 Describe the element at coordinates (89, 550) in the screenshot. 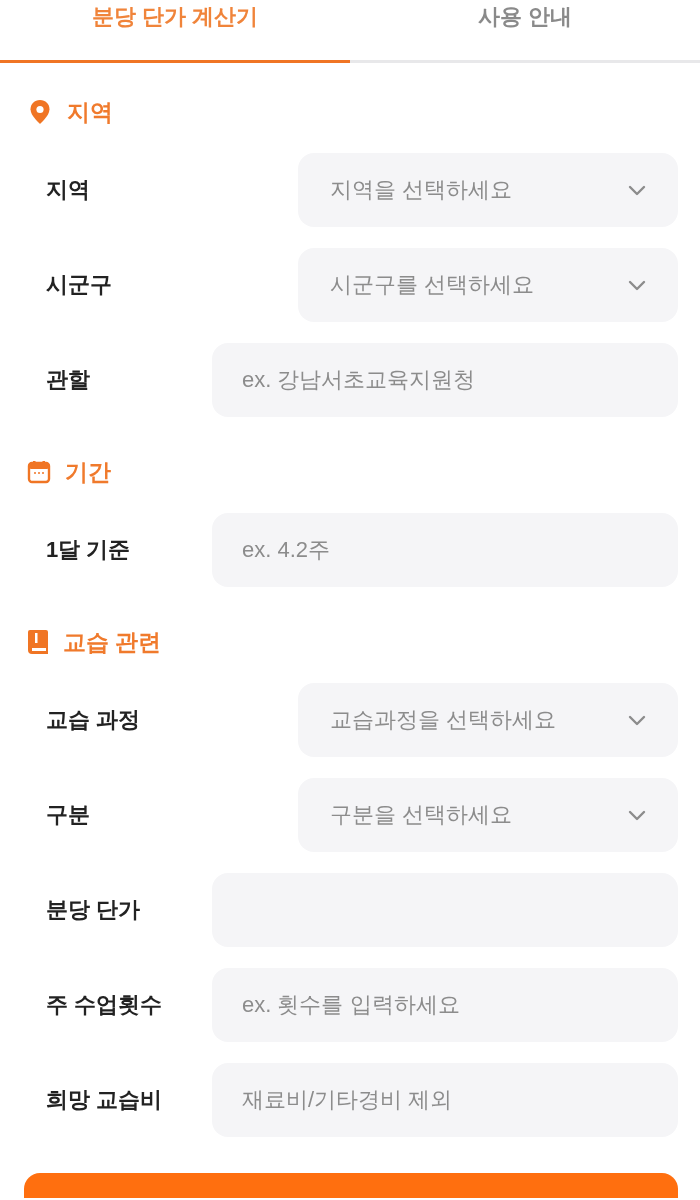

I see `field-label: 1달 기준` at that location.